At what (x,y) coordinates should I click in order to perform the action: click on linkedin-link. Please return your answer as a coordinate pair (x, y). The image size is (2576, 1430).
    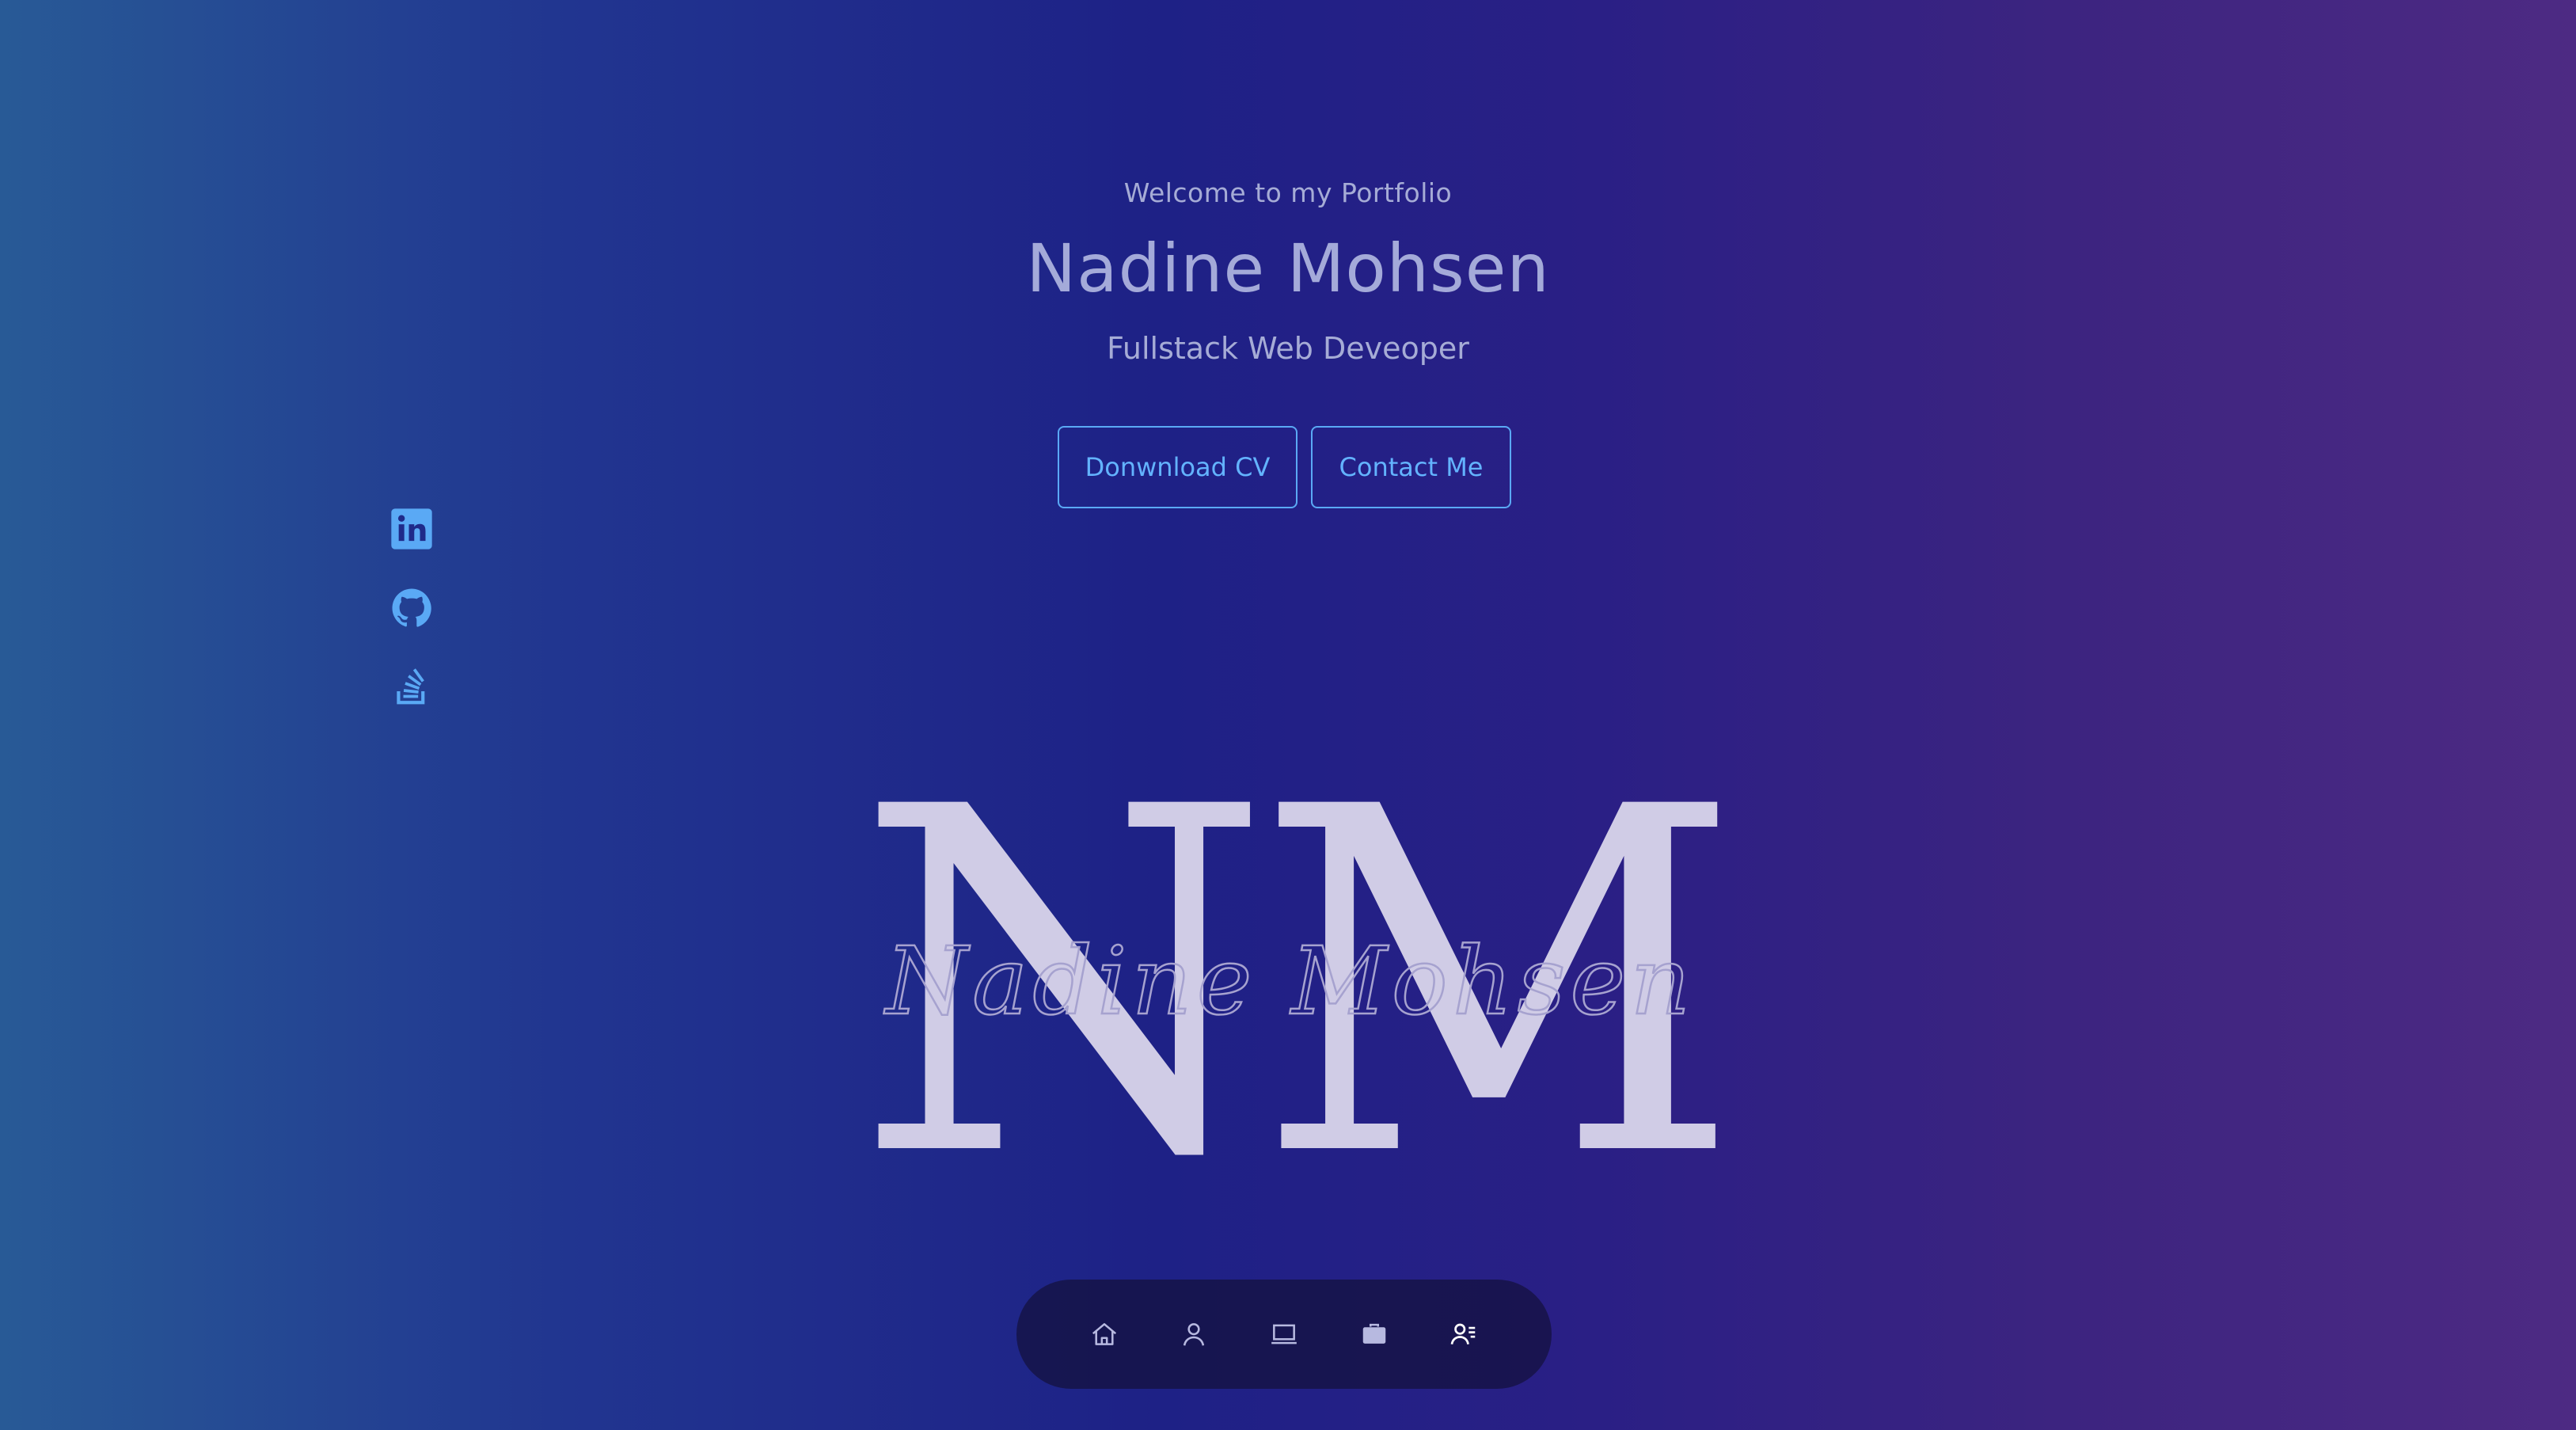
    Looking at the image, I should click on (412, 529).